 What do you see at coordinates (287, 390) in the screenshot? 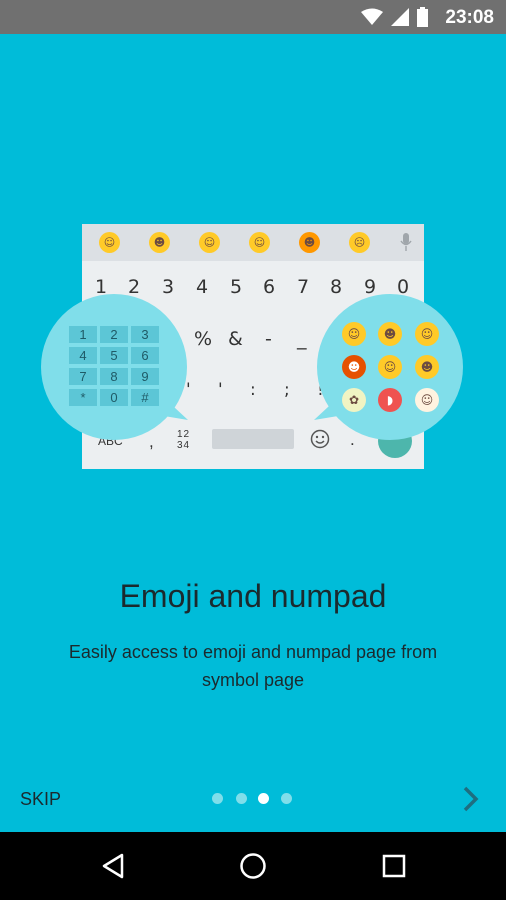
I see `key-semicolon: ;` at bounding box center [287, 390].